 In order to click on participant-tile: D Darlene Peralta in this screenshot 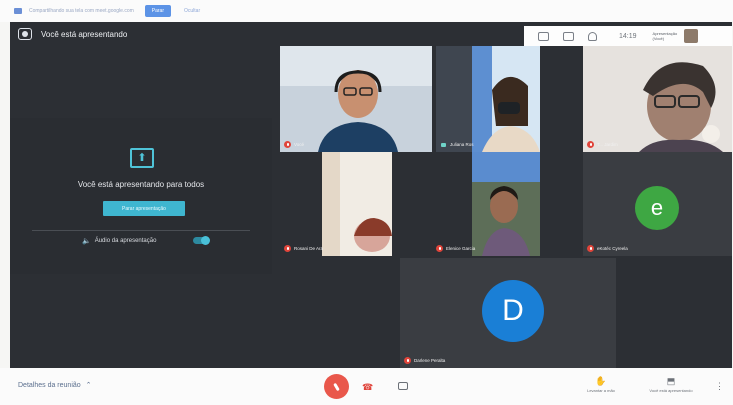, I will do `click(508, 313)`.